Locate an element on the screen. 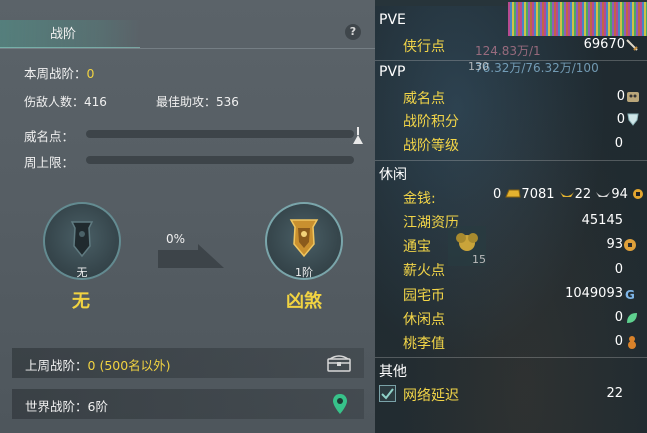  gold-count: 7081 is located at coordinates (538, 194).